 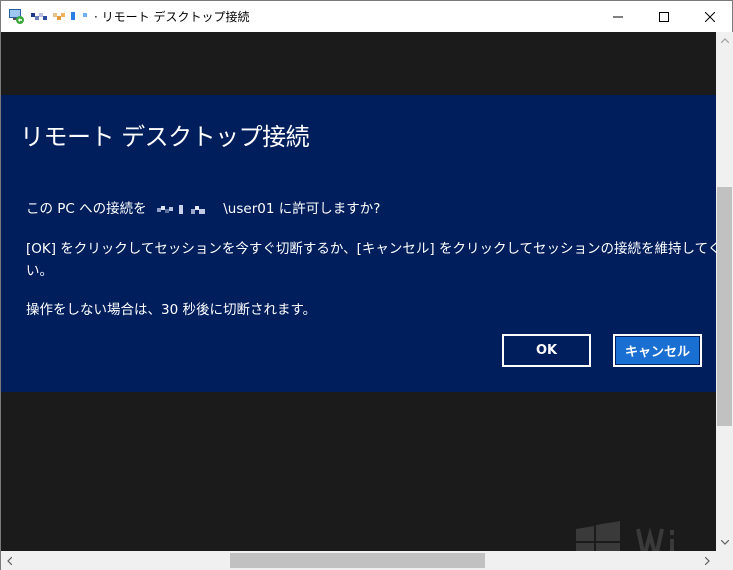 What do you see at coordinates (724, 306) in the screenshot?
I see `vertical-scroll-thumb` at bounding box center [724, 306].